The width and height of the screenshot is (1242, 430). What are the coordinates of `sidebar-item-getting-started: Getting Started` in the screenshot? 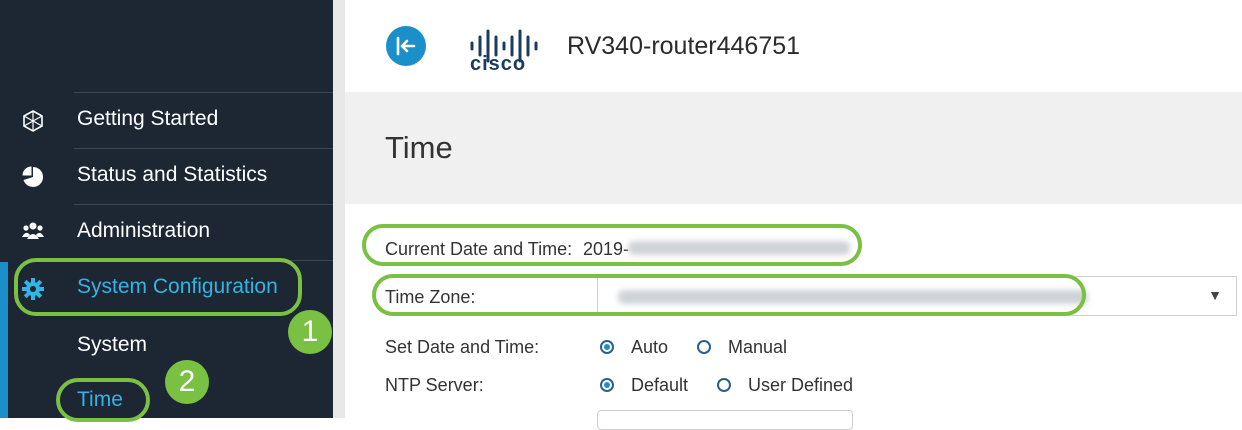 It's located at (166, 121).